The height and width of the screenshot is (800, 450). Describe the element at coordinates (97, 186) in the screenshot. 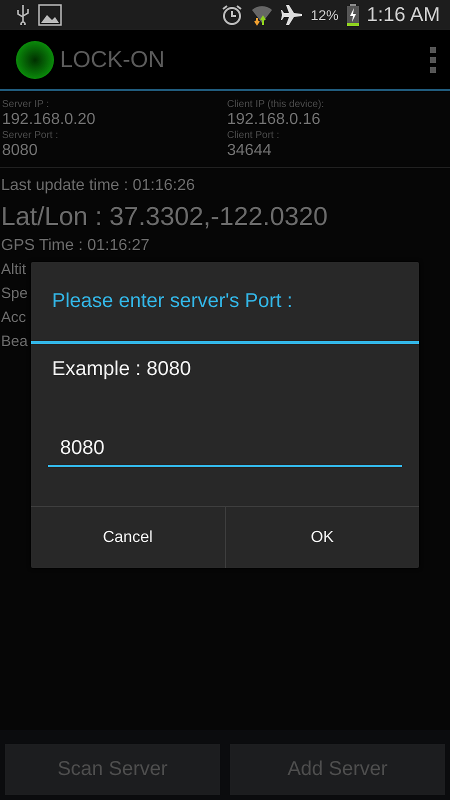

I see `last-update-text: Last update time : 01:16:26` at that location.